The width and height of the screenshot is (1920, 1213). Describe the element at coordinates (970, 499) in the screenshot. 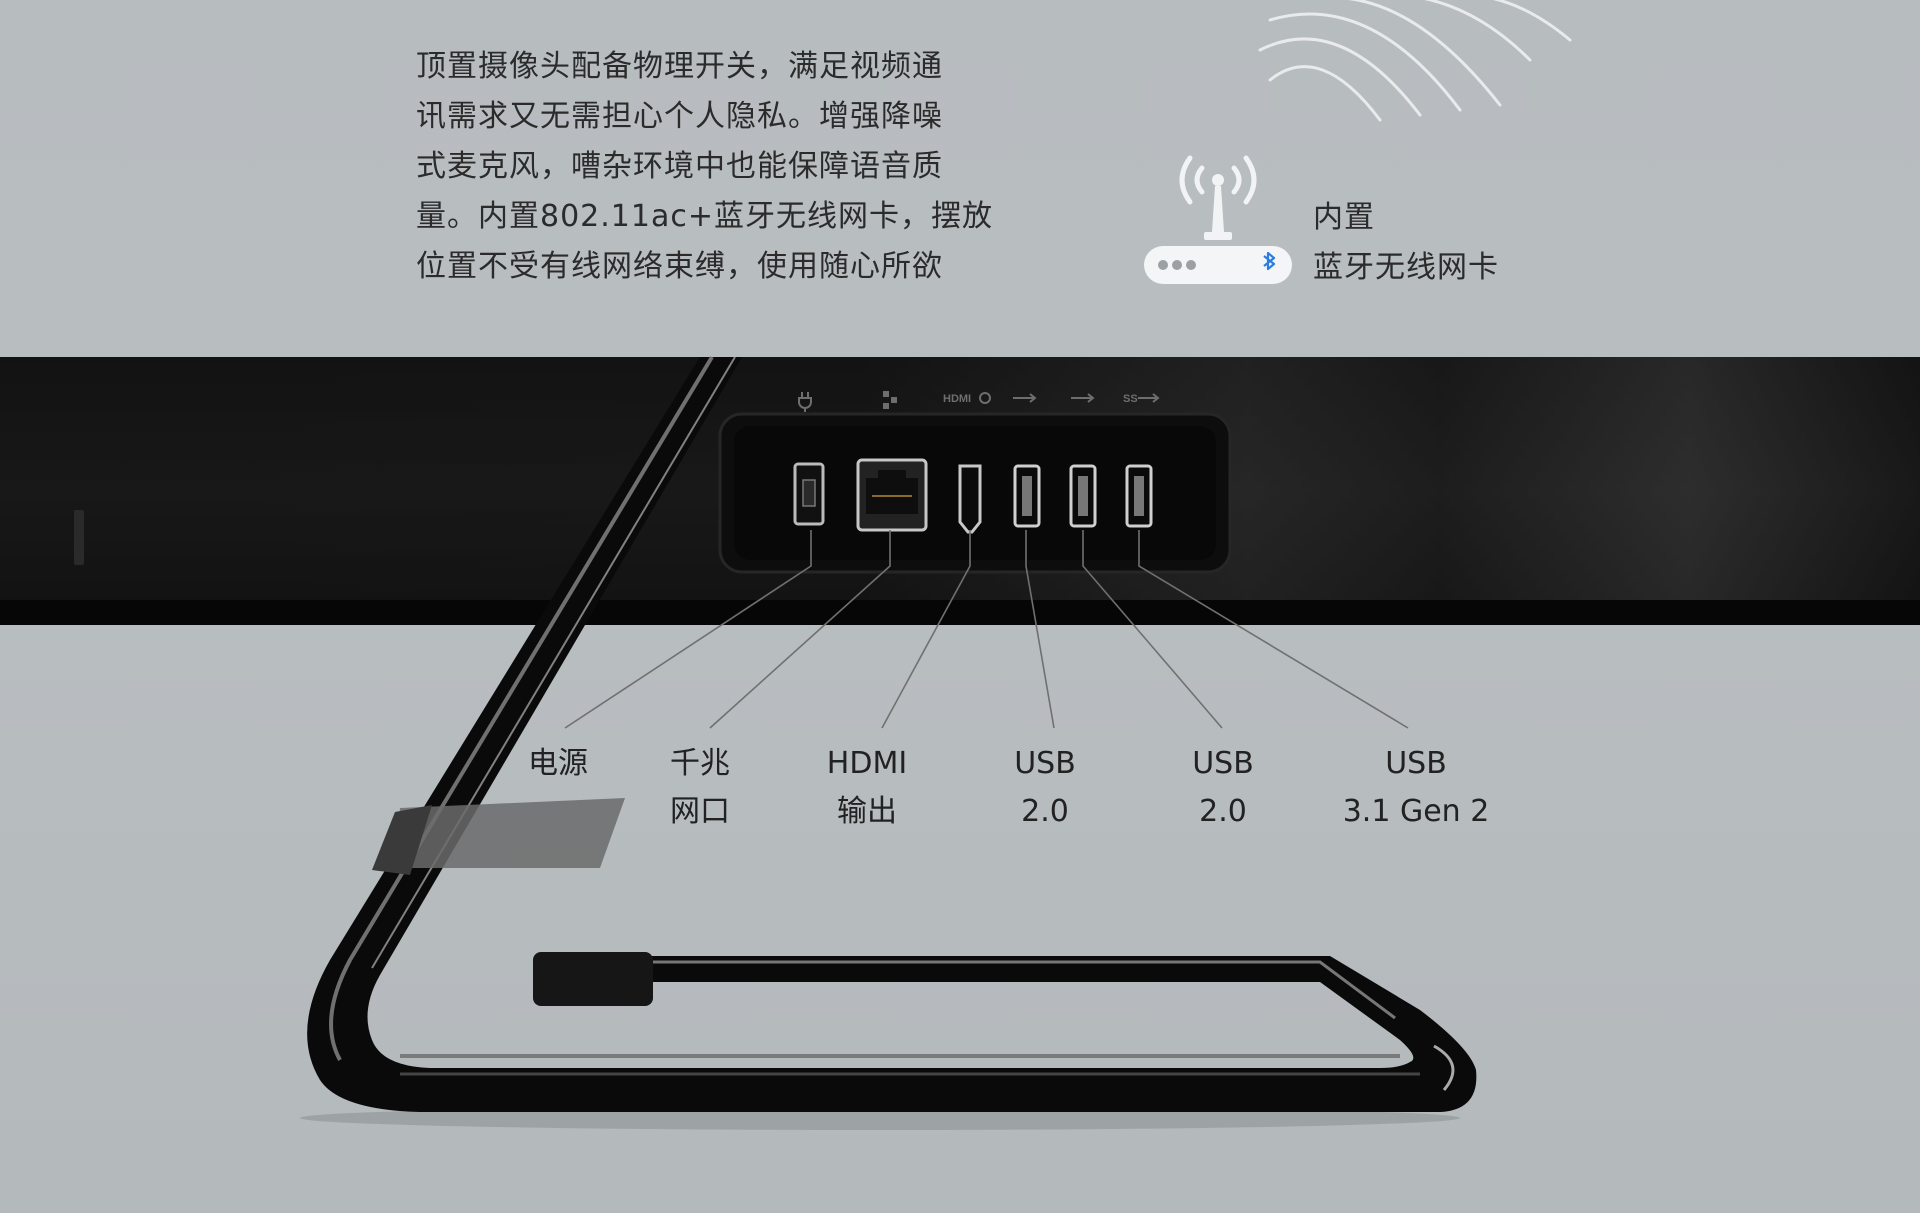

I see `hdmi-port` at that location.